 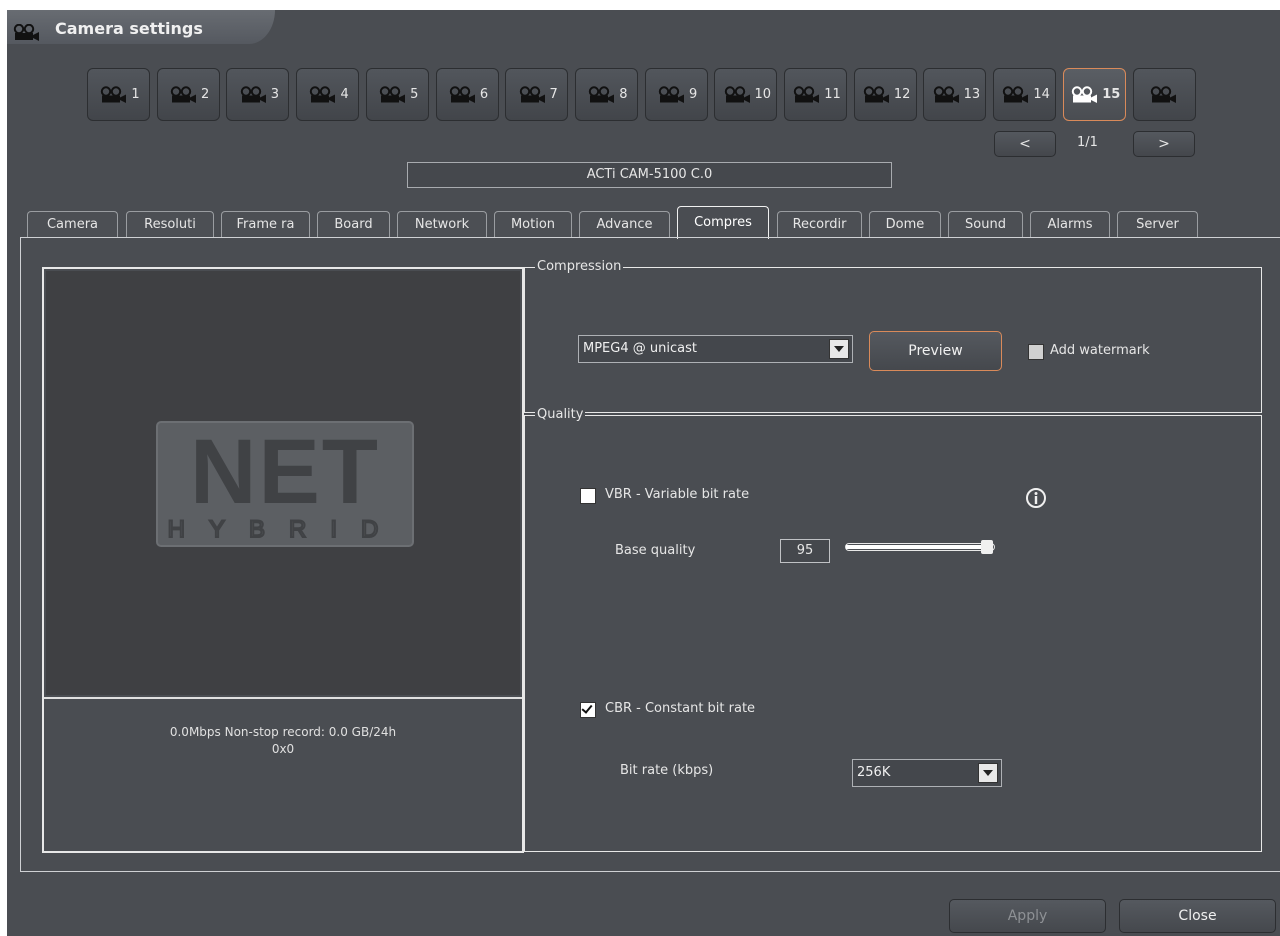 What do you see at coordinates (188, 94) in the screenshot?
I see `camera-button-2: 2` at bounding box center [188, 94].